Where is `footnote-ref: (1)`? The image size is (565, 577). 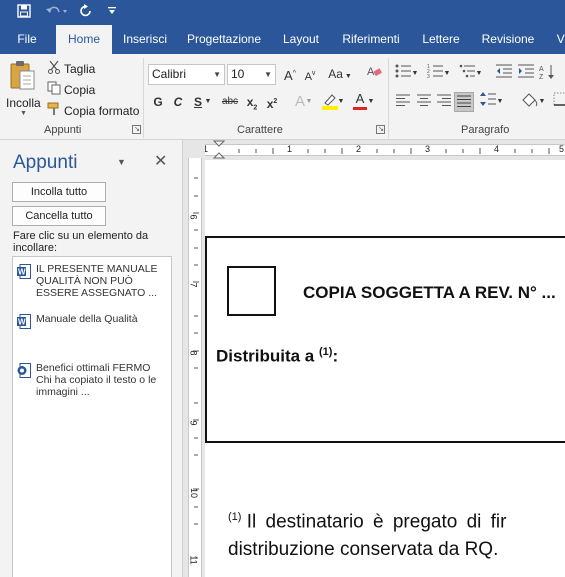 footnote-ref: (1) is located at coordinates (325, 352).